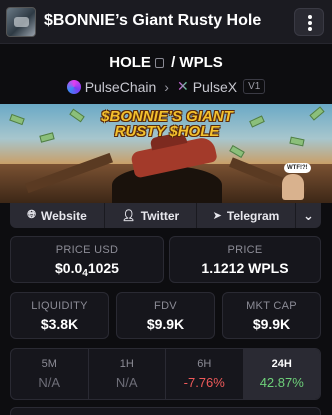 This screenshot has height=415, width=332. What do you see at coordinates (64, 215) in the screenshot?
I see `website-label: Website` at bounding box center [64, 215].